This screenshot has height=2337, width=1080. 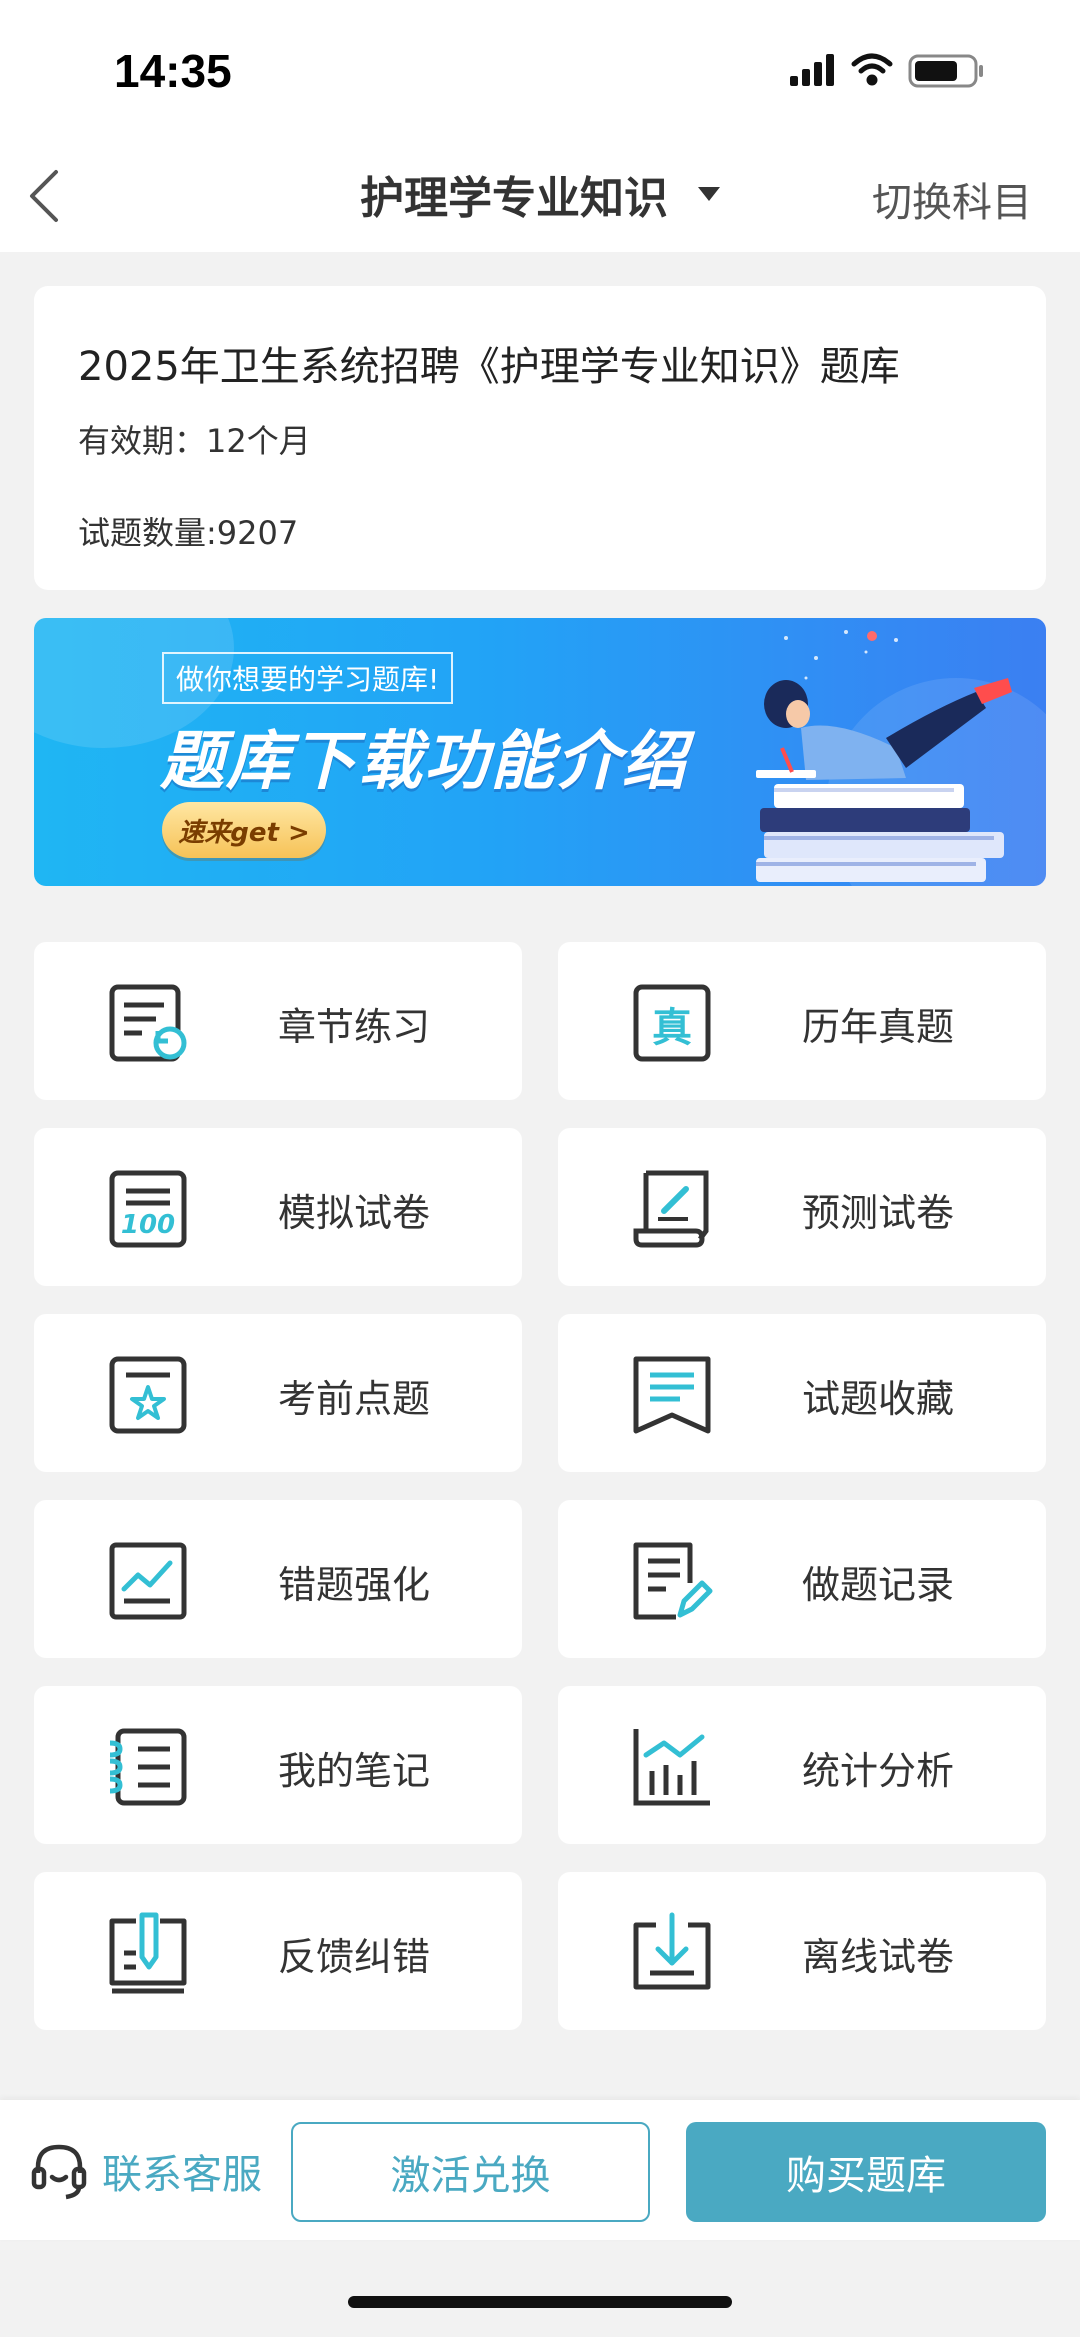 I want to click on wrong-questions-icon, so click(x=148, y=1581).